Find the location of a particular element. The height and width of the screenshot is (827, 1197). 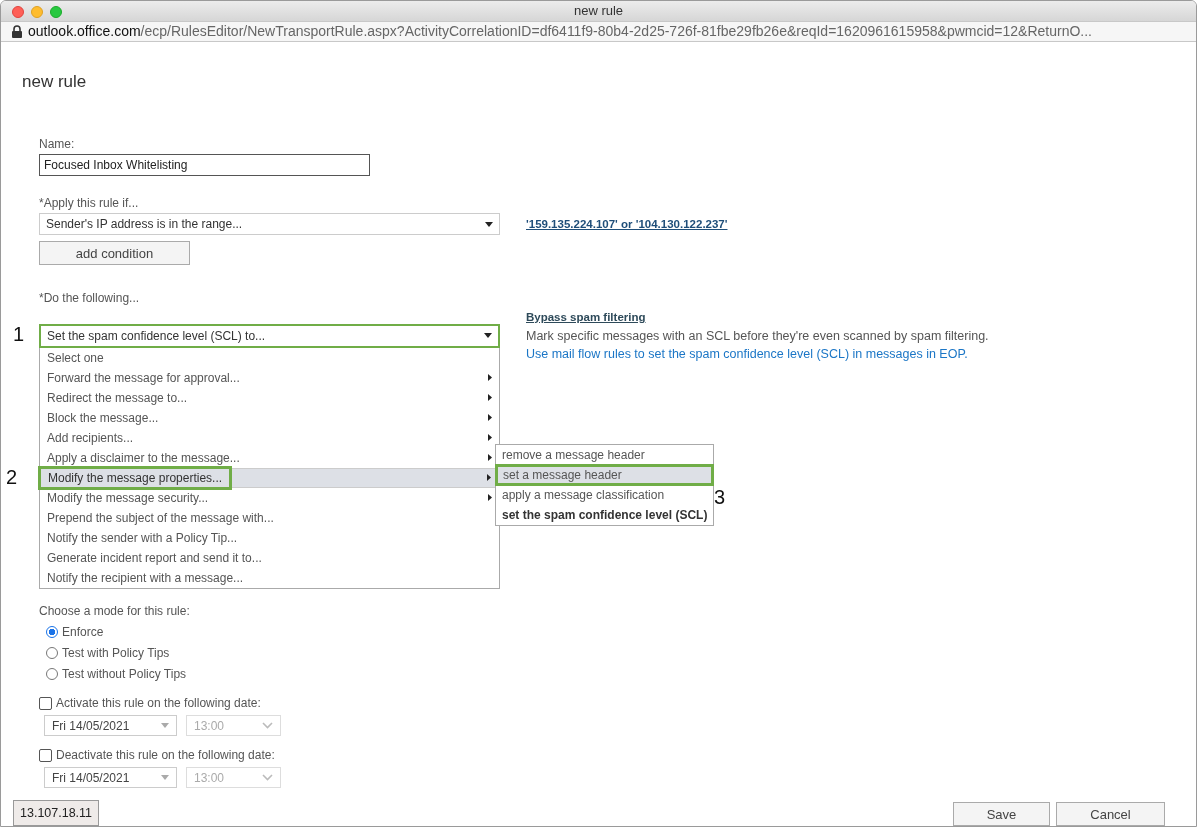

submenu-item: set a message header is located at coordinates (605, 474).